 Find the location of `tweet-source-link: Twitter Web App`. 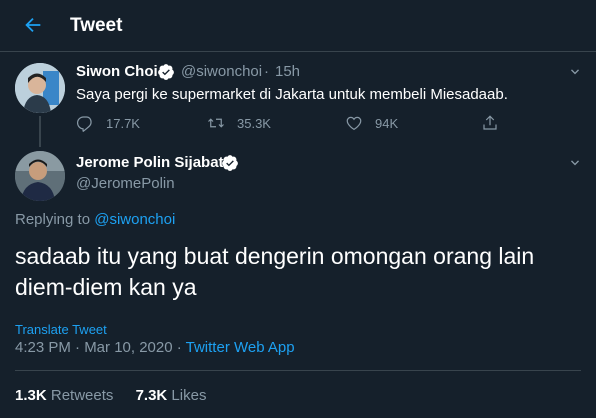

tweet-source-link: Twitter Web App is located at coordinates (240, 347).